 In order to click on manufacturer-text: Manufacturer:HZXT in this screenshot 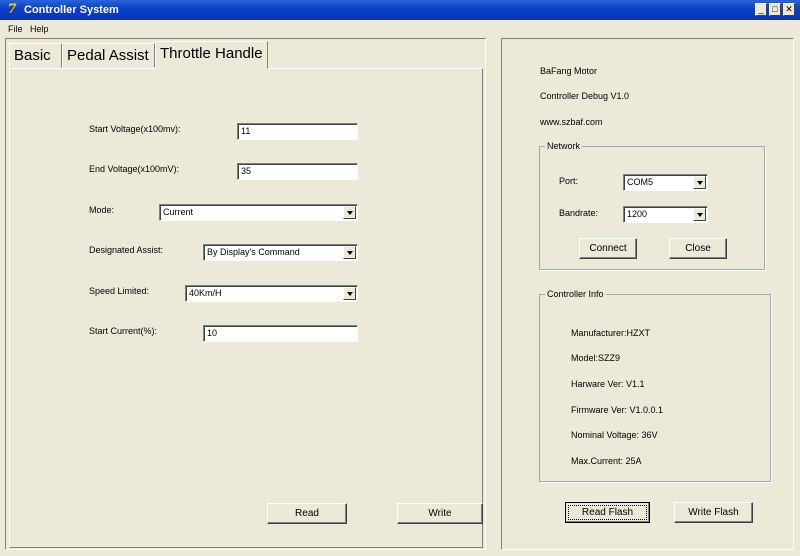, I will do `click(611, 333)`.